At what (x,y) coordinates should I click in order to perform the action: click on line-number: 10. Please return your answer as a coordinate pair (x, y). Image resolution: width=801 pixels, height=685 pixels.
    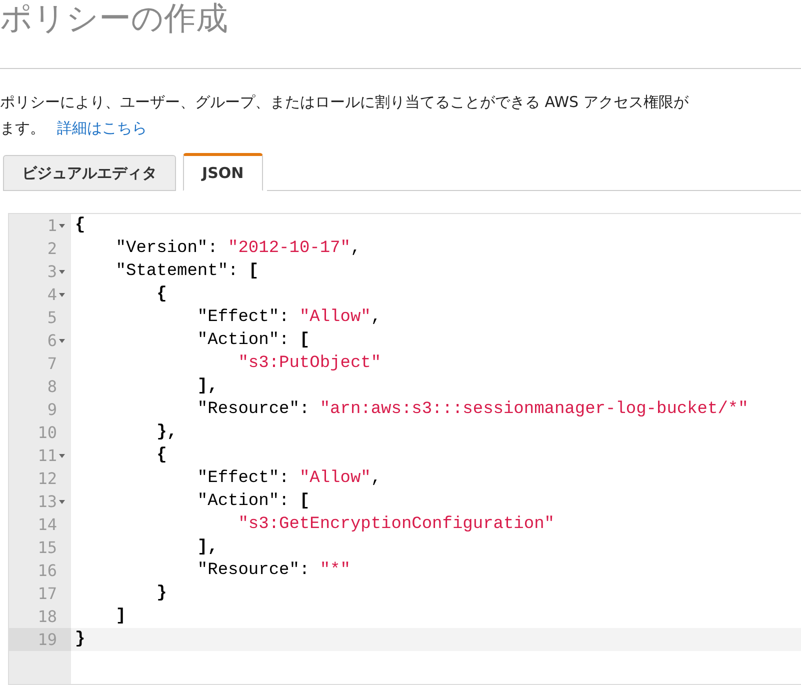
    Looking at the image, I should click on (47, 432).